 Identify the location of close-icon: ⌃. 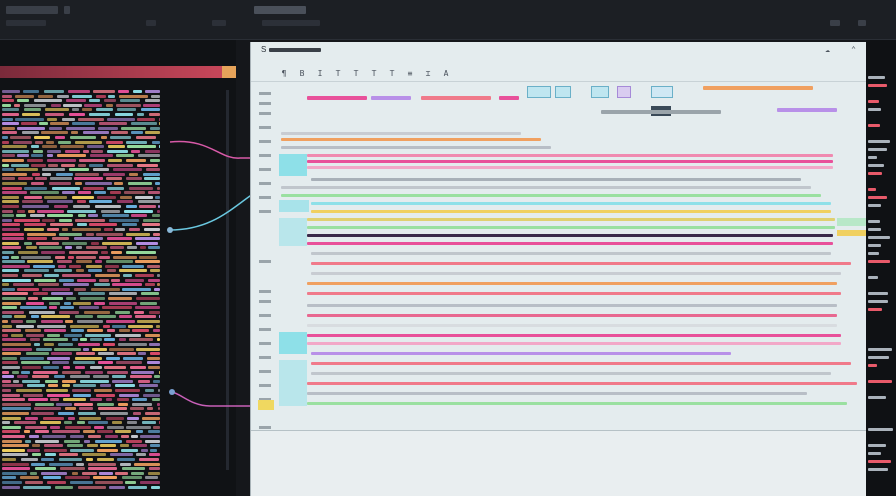
(853, 49).